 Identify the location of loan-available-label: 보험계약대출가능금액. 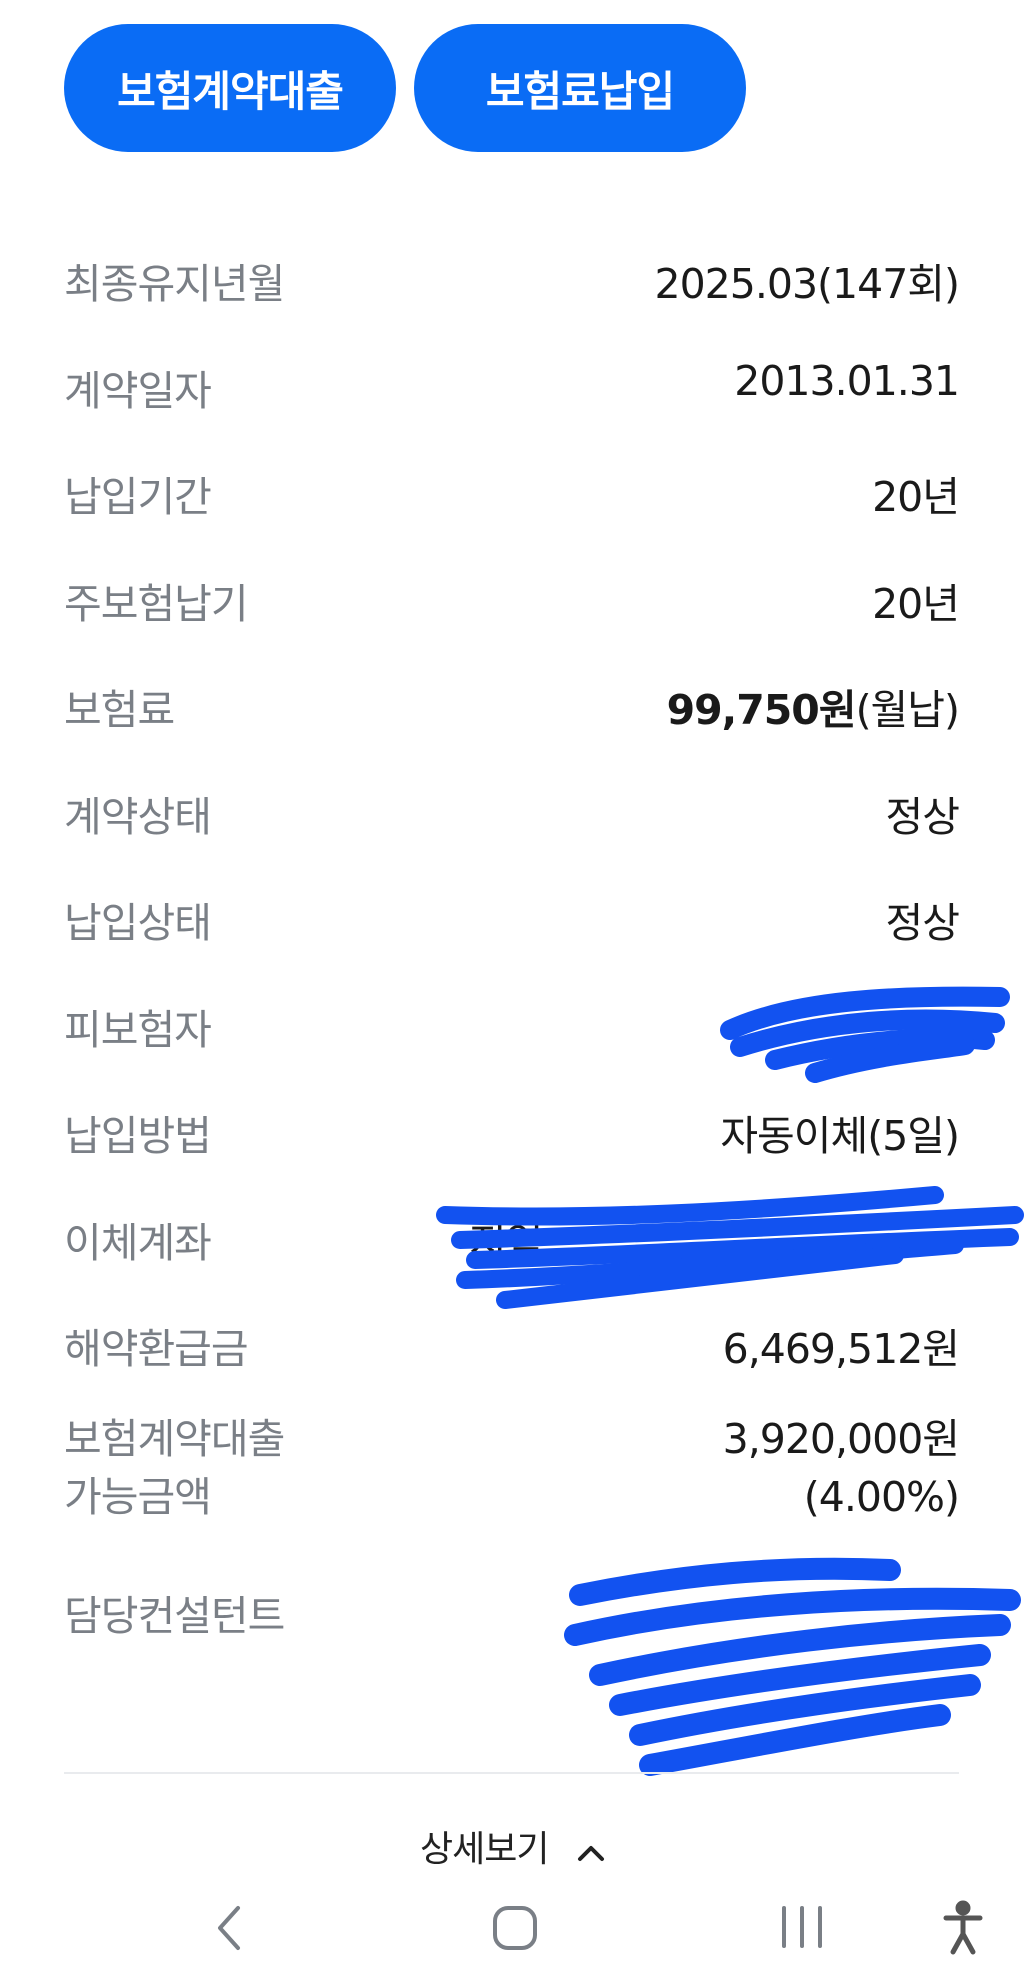
(174, 1468).